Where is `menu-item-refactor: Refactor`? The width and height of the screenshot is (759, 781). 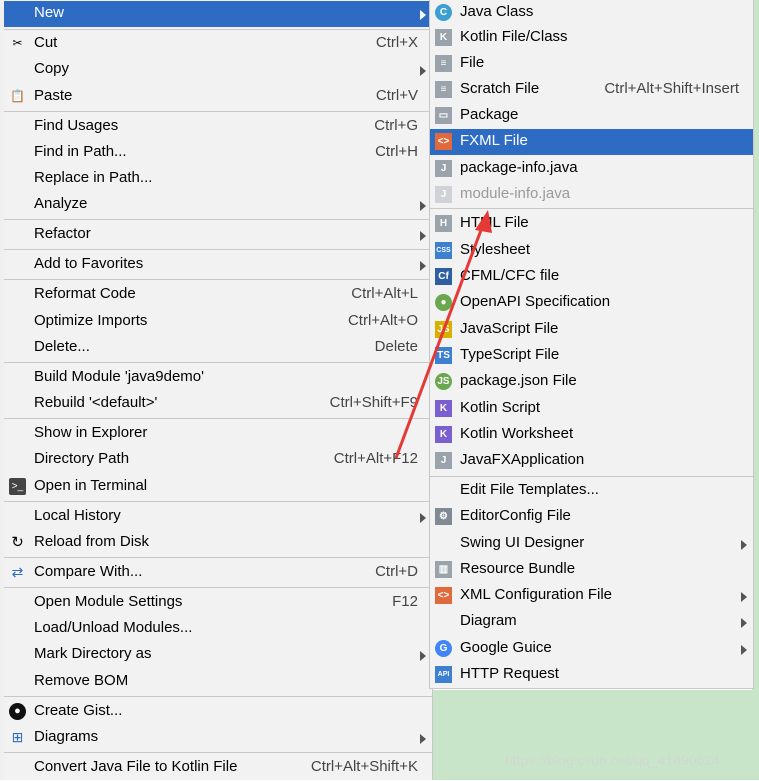 menu-item-refactor: Refactor is located at coordinates (218, 235).